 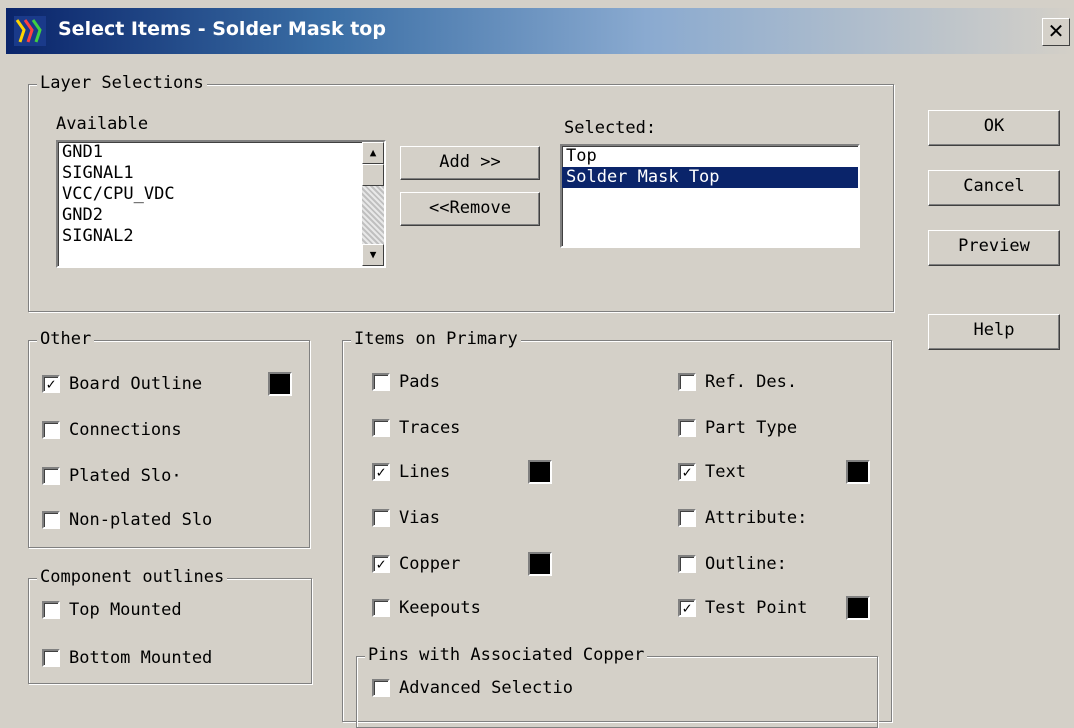 What do you see at coordinates (373, 204) in the screenshot?
I see `available-scrollbar: ▲ ▼` at bounding box center [373, 204].